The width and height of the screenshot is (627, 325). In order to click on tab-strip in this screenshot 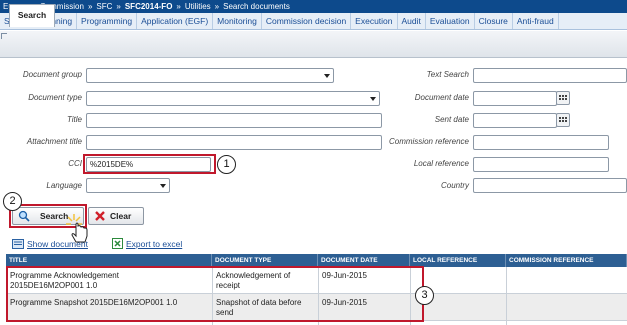, I will do `click(313, 44)`.